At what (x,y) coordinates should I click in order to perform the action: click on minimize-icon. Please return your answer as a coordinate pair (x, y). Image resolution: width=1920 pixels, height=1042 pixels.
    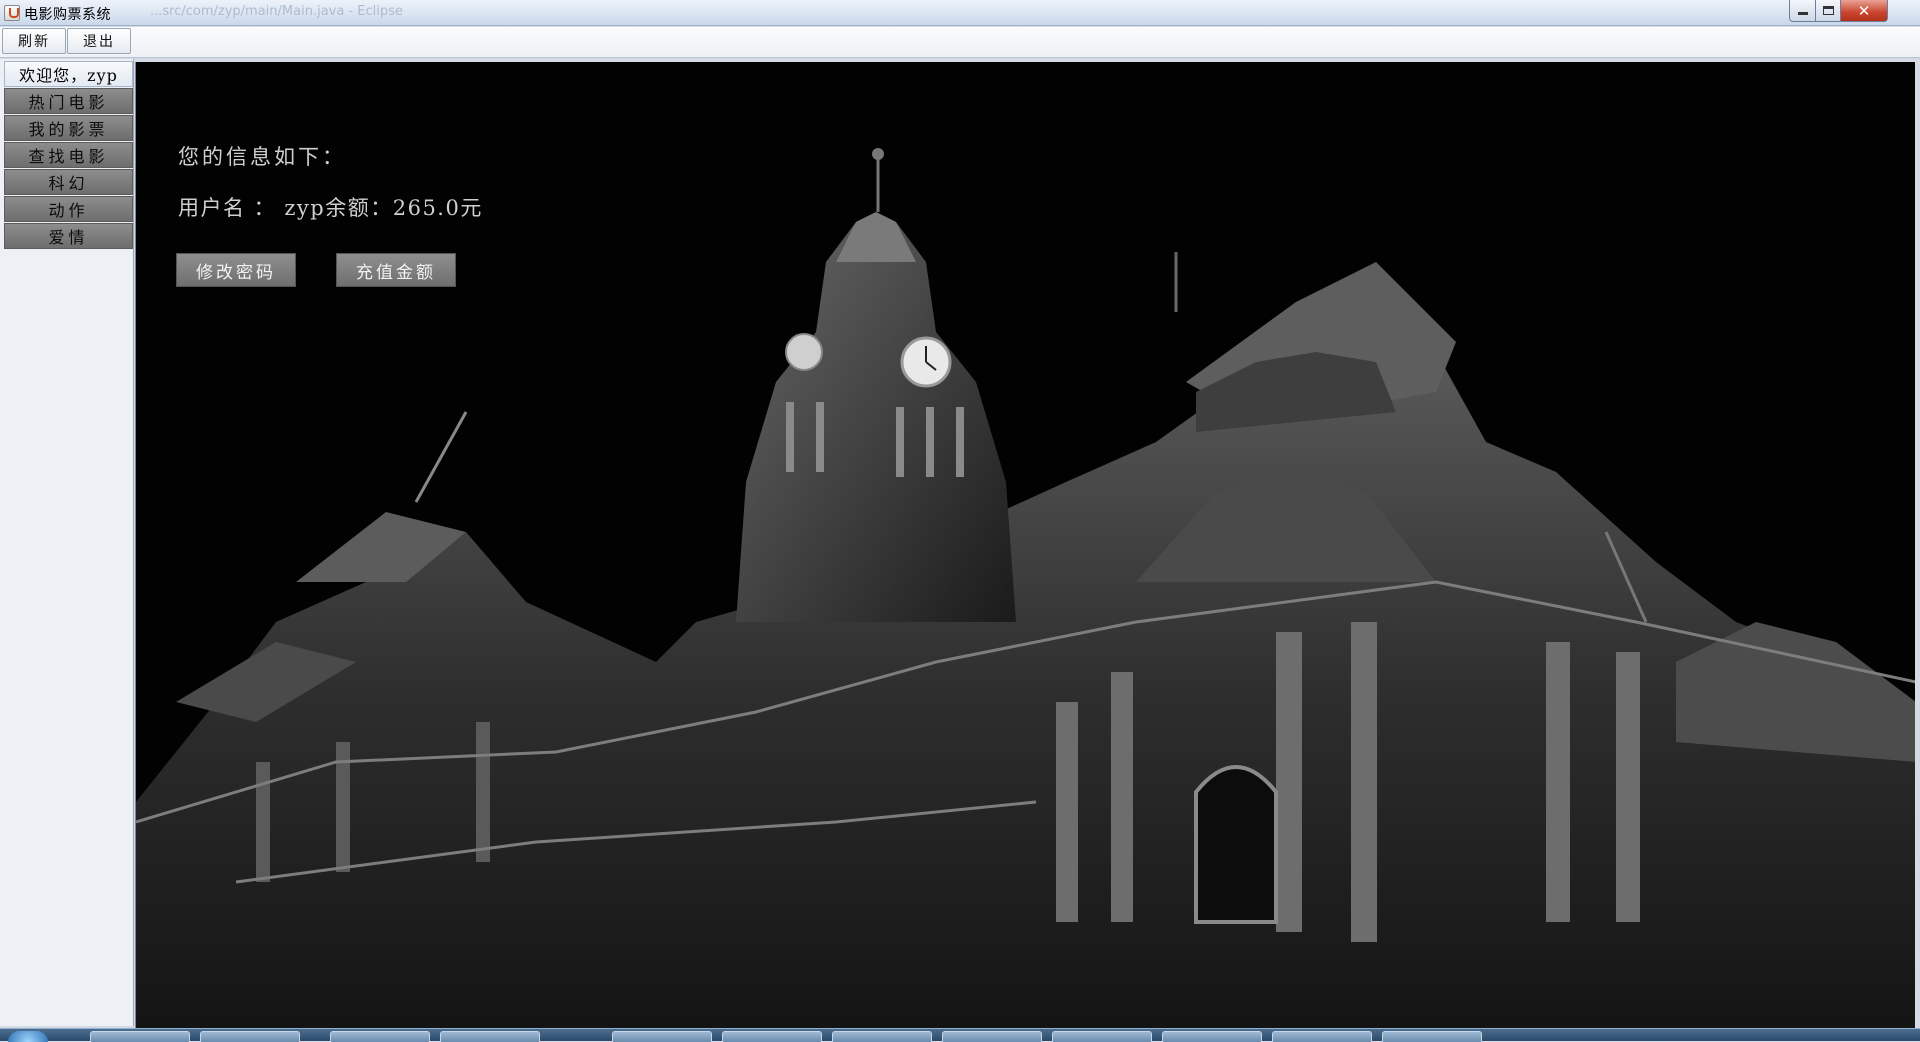
    Looking at the image, I should click on (1802, 13).